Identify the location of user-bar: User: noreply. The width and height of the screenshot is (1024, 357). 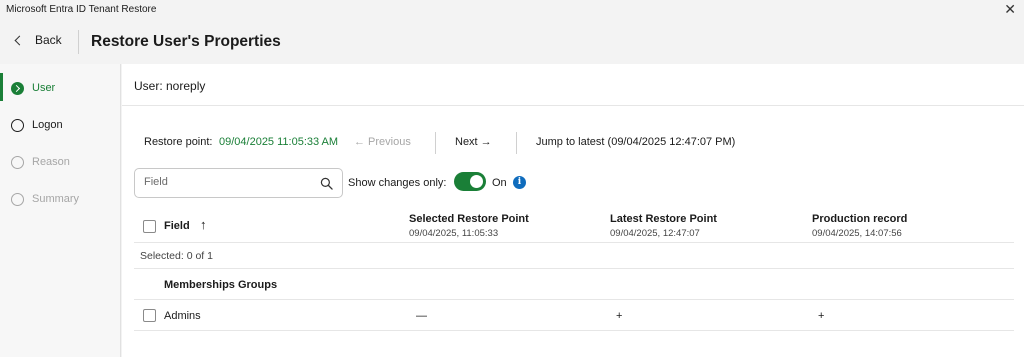
(573, 85).